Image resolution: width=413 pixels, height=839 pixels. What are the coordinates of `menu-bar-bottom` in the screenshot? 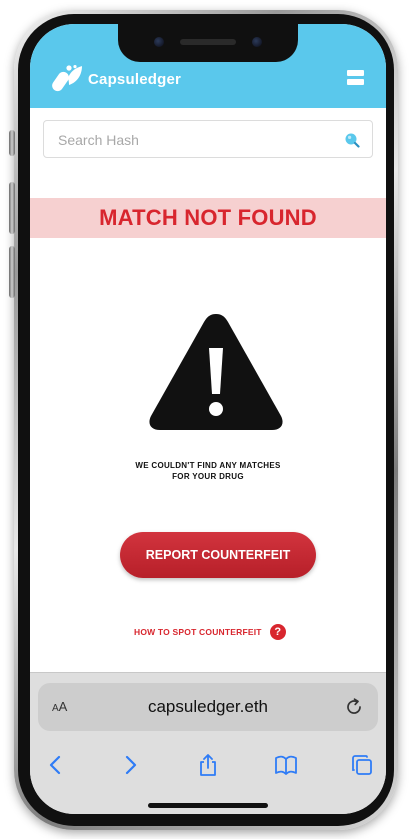 It's located at (355, 82).